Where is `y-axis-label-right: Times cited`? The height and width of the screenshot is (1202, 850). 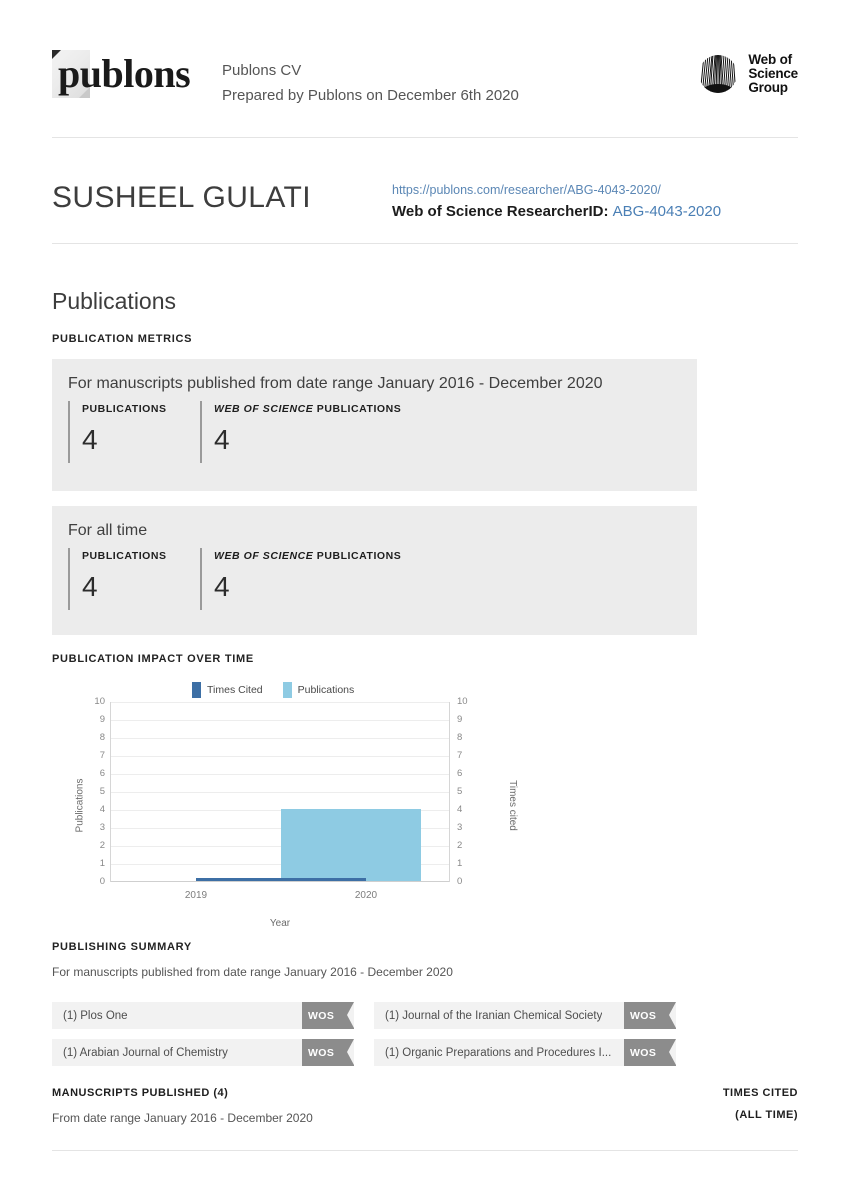 y-axis-label-right: Times cited is located at coordinates (512, 805).